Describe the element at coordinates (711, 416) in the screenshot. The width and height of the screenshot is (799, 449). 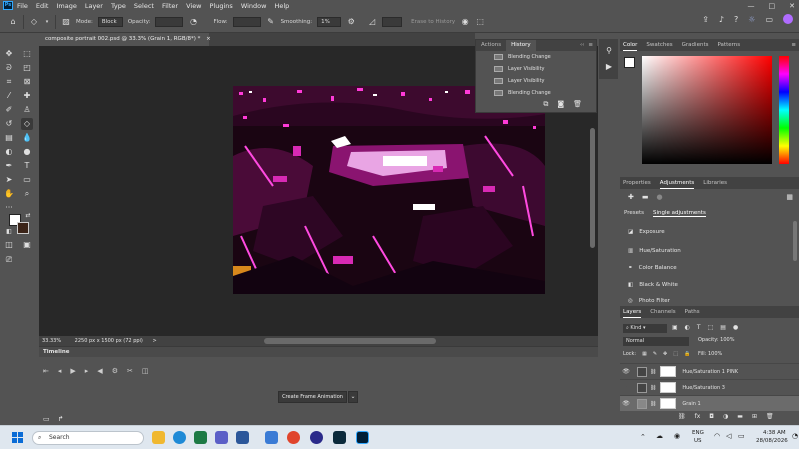
I see `add-mask-icon: ◘` at that location.